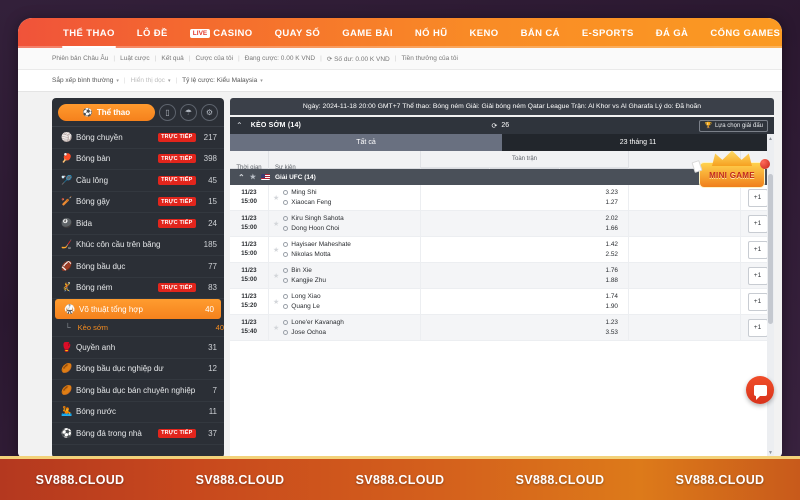 This screenshot has width=800, height=500. I want to click on nav-item-6: KENO, so click(484, 33).